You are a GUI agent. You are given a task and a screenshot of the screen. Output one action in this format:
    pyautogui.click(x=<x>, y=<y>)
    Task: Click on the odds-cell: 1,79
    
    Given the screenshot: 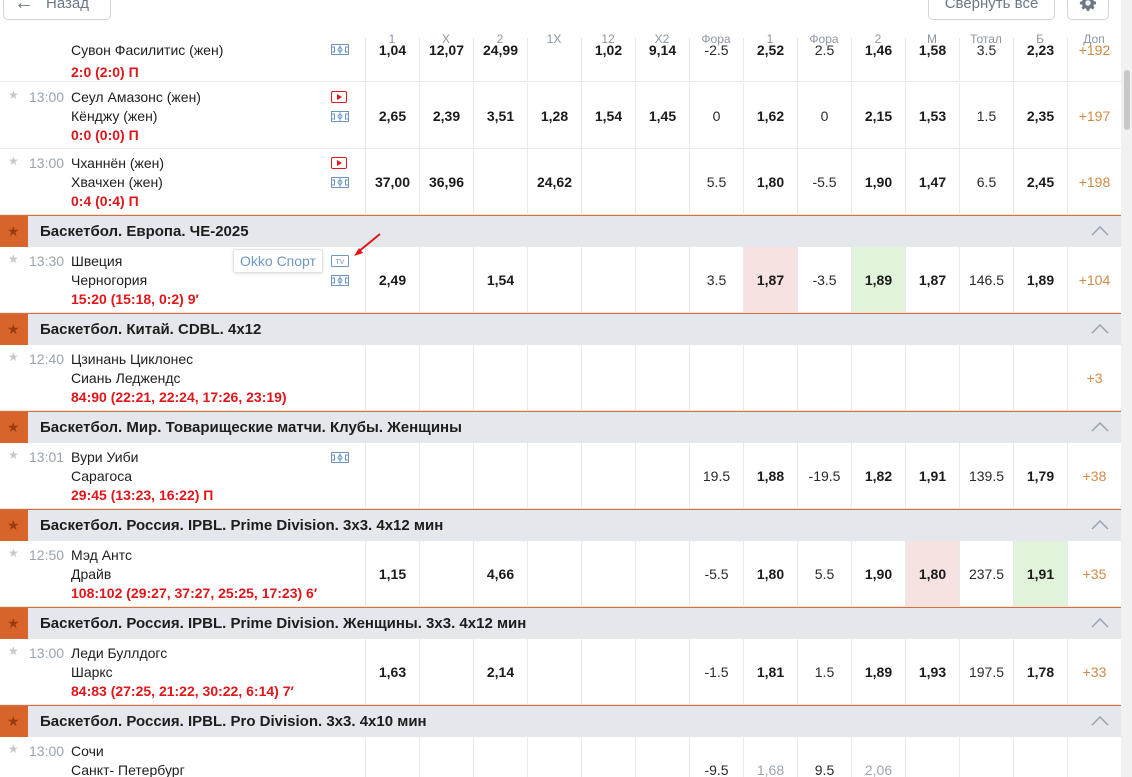 What is the action you would take?
    pyautogui.click(x=1040, y=475)
    